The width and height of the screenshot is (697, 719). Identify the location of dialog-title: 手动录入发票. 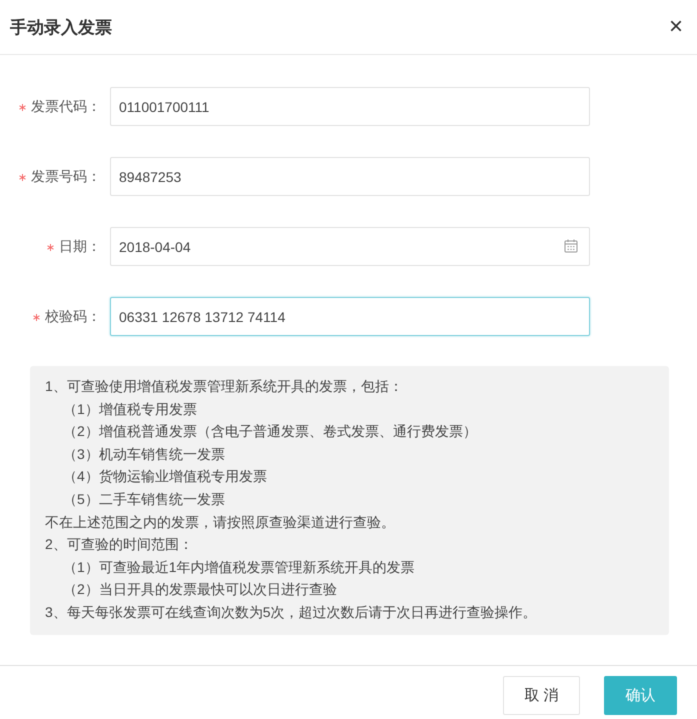
(61, 27).